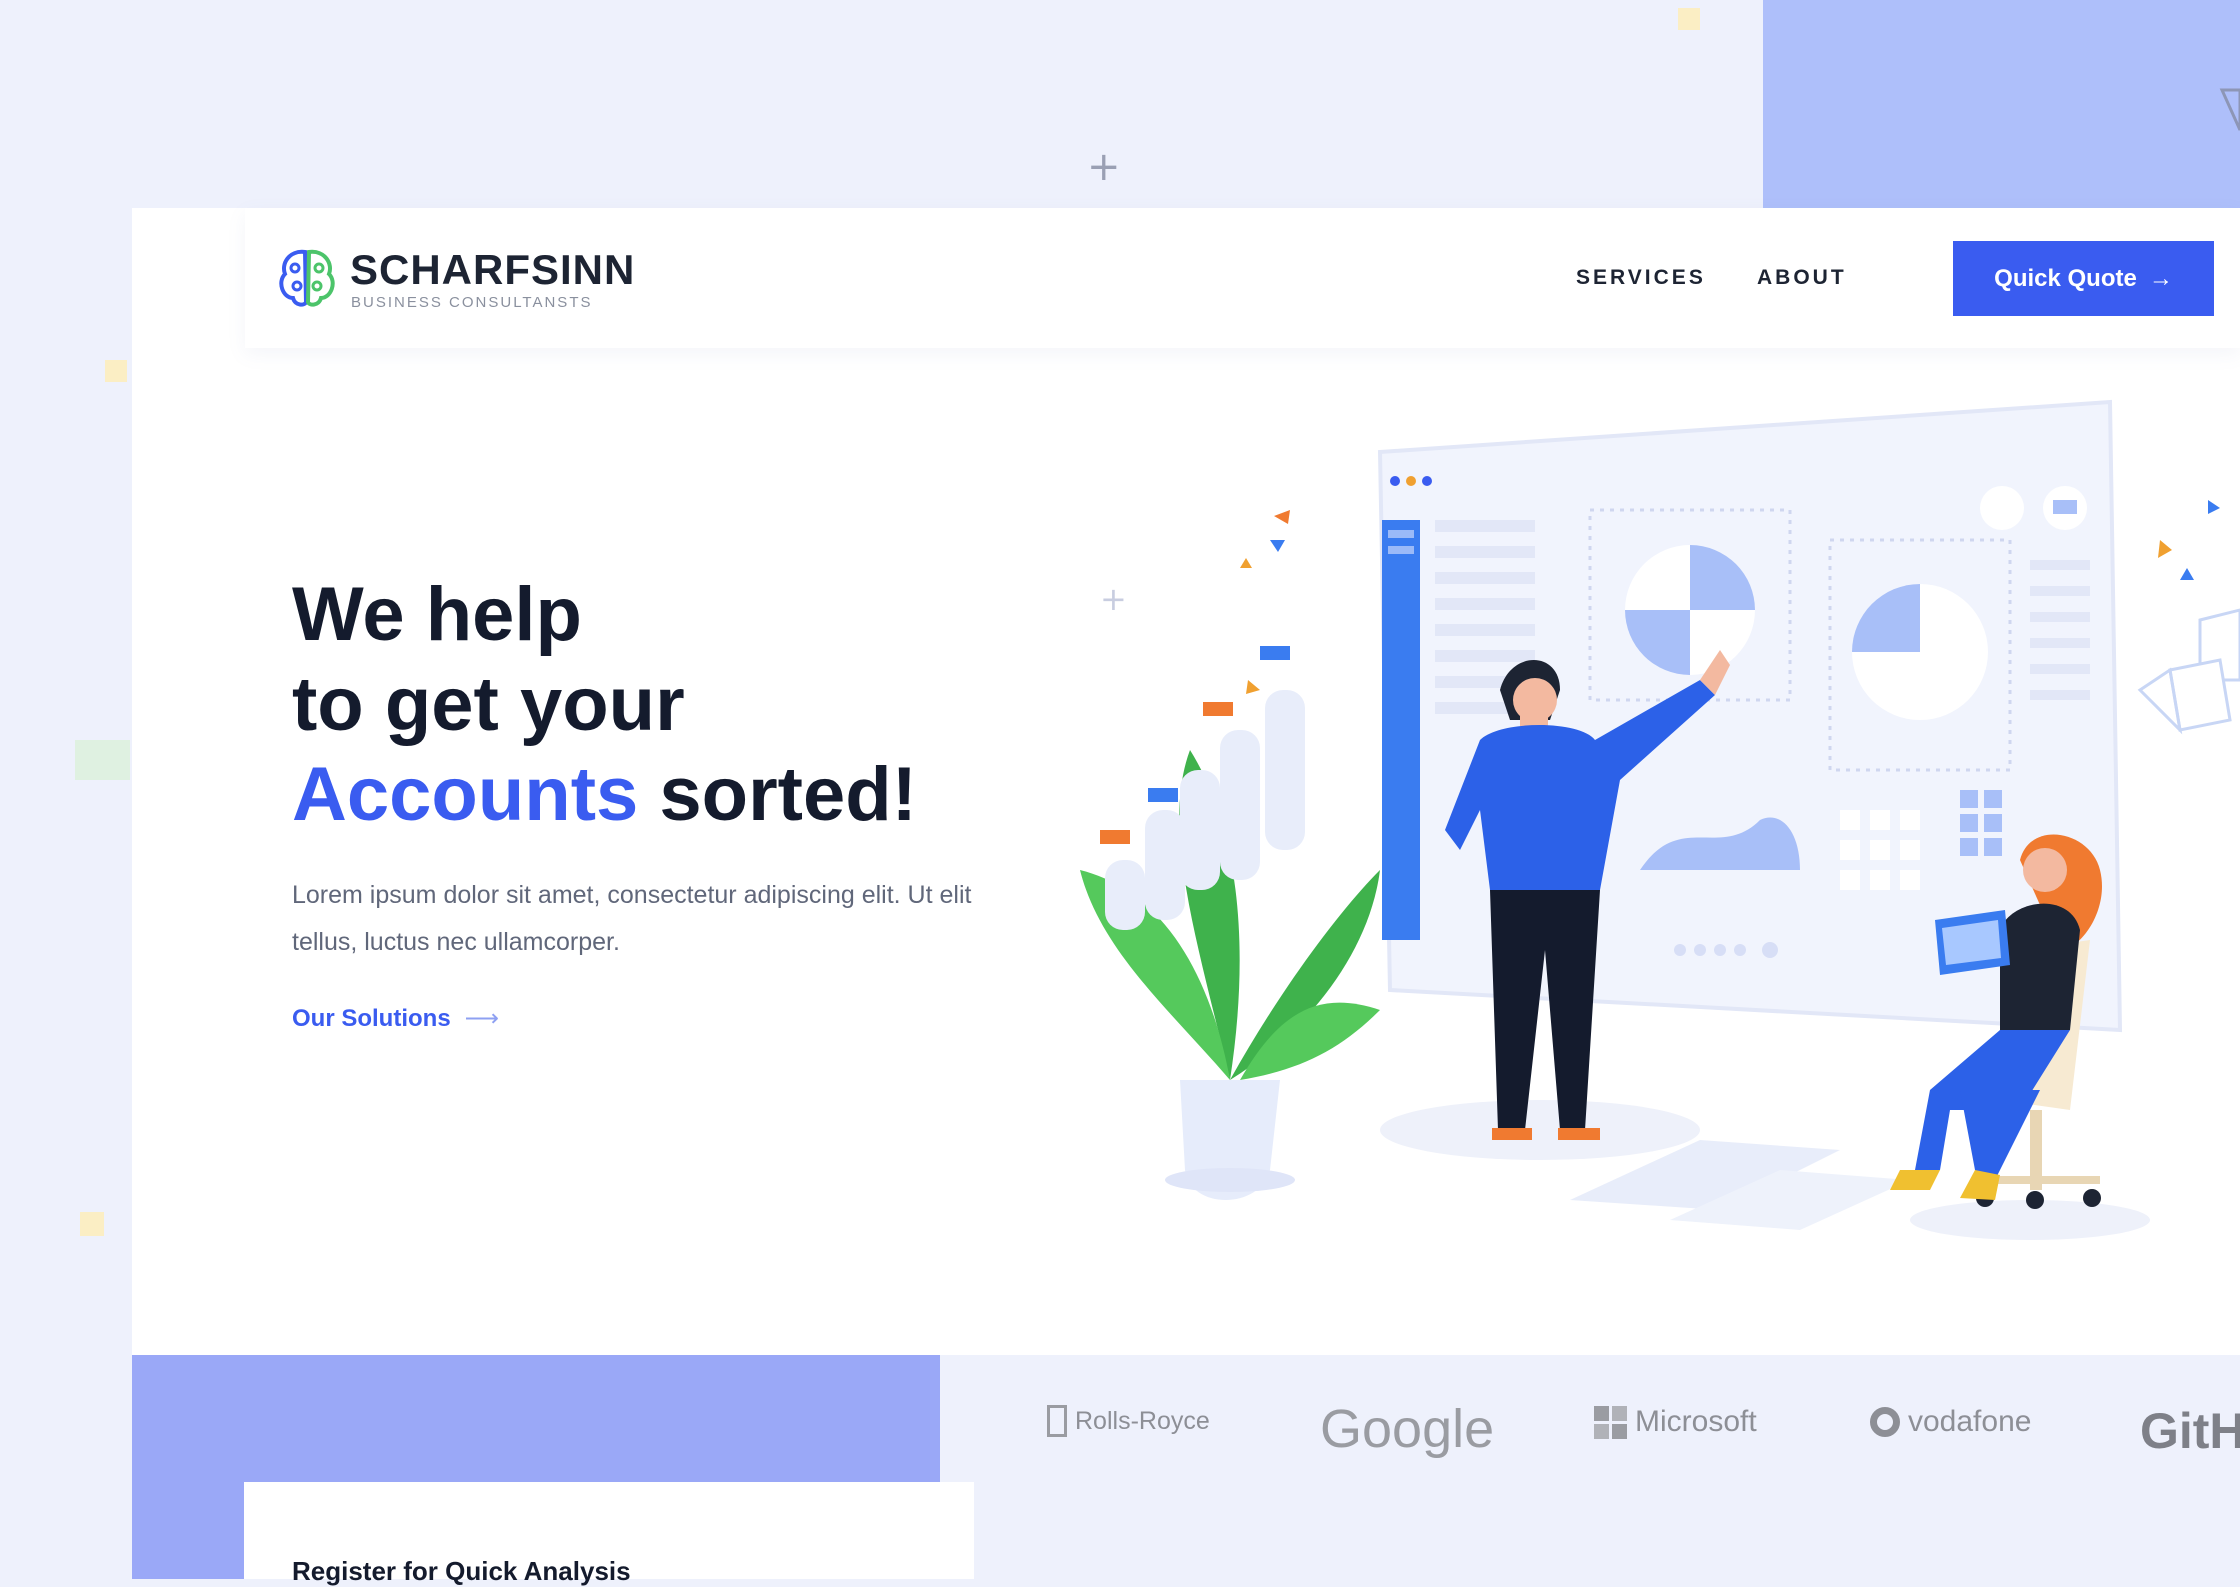  Describe the element at coordinates (465, 794) in the screenshot. I see `hero-accent-word: Accounts` at that location.